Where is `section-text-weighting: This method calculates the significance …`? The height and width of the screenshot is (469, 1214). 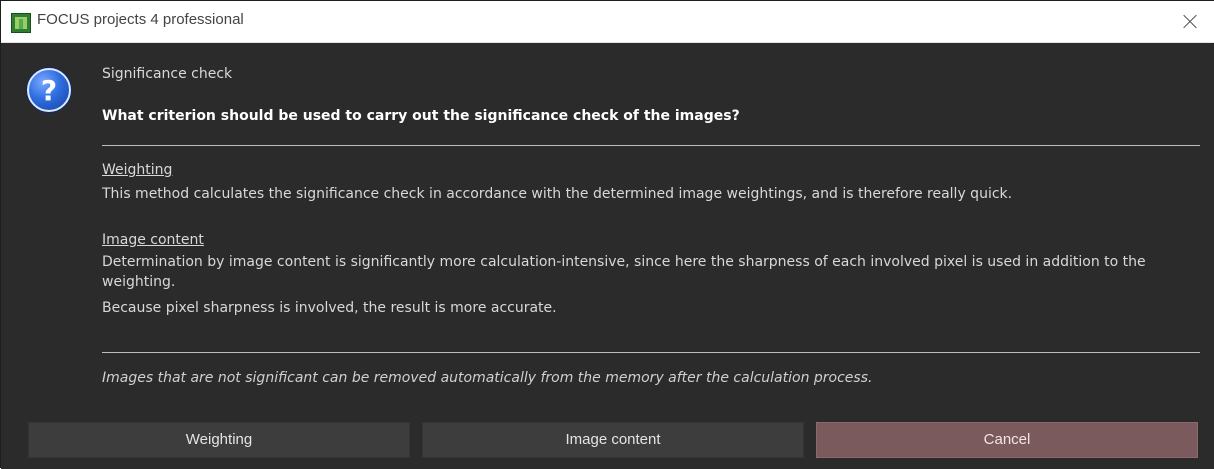
section-text-weighting: This method calculates the significance … is located at coordinates (557, 194).